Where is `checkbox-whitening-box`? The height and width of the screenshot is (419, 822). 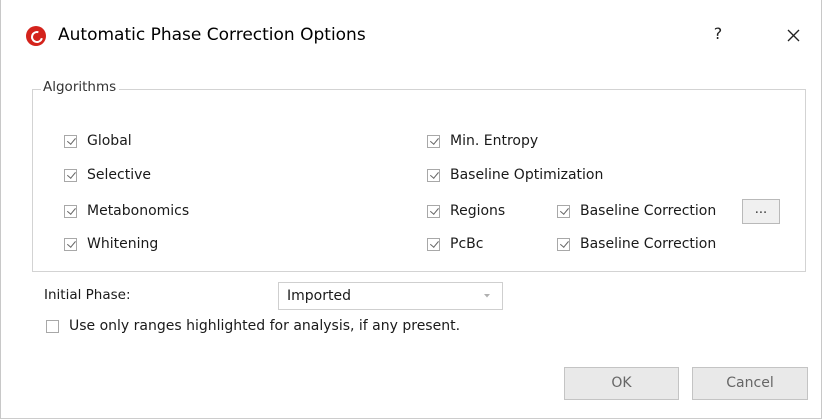 checkbox-whitening-box is located at coordinates (70, 244).